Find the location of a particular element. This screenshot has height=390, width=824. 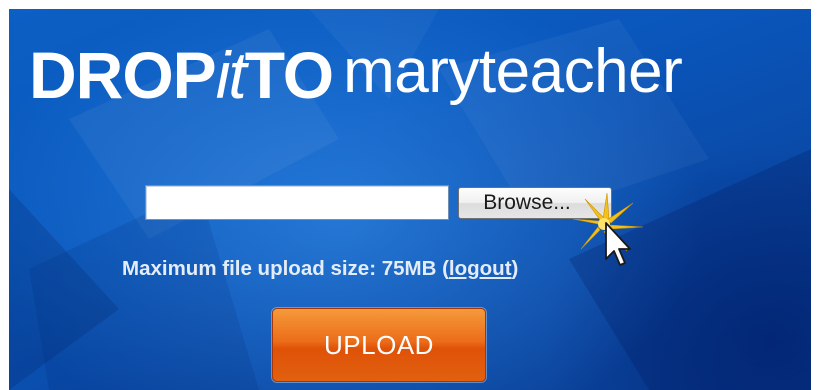

account-name: maryteacher is located at coordinates (513, 71).